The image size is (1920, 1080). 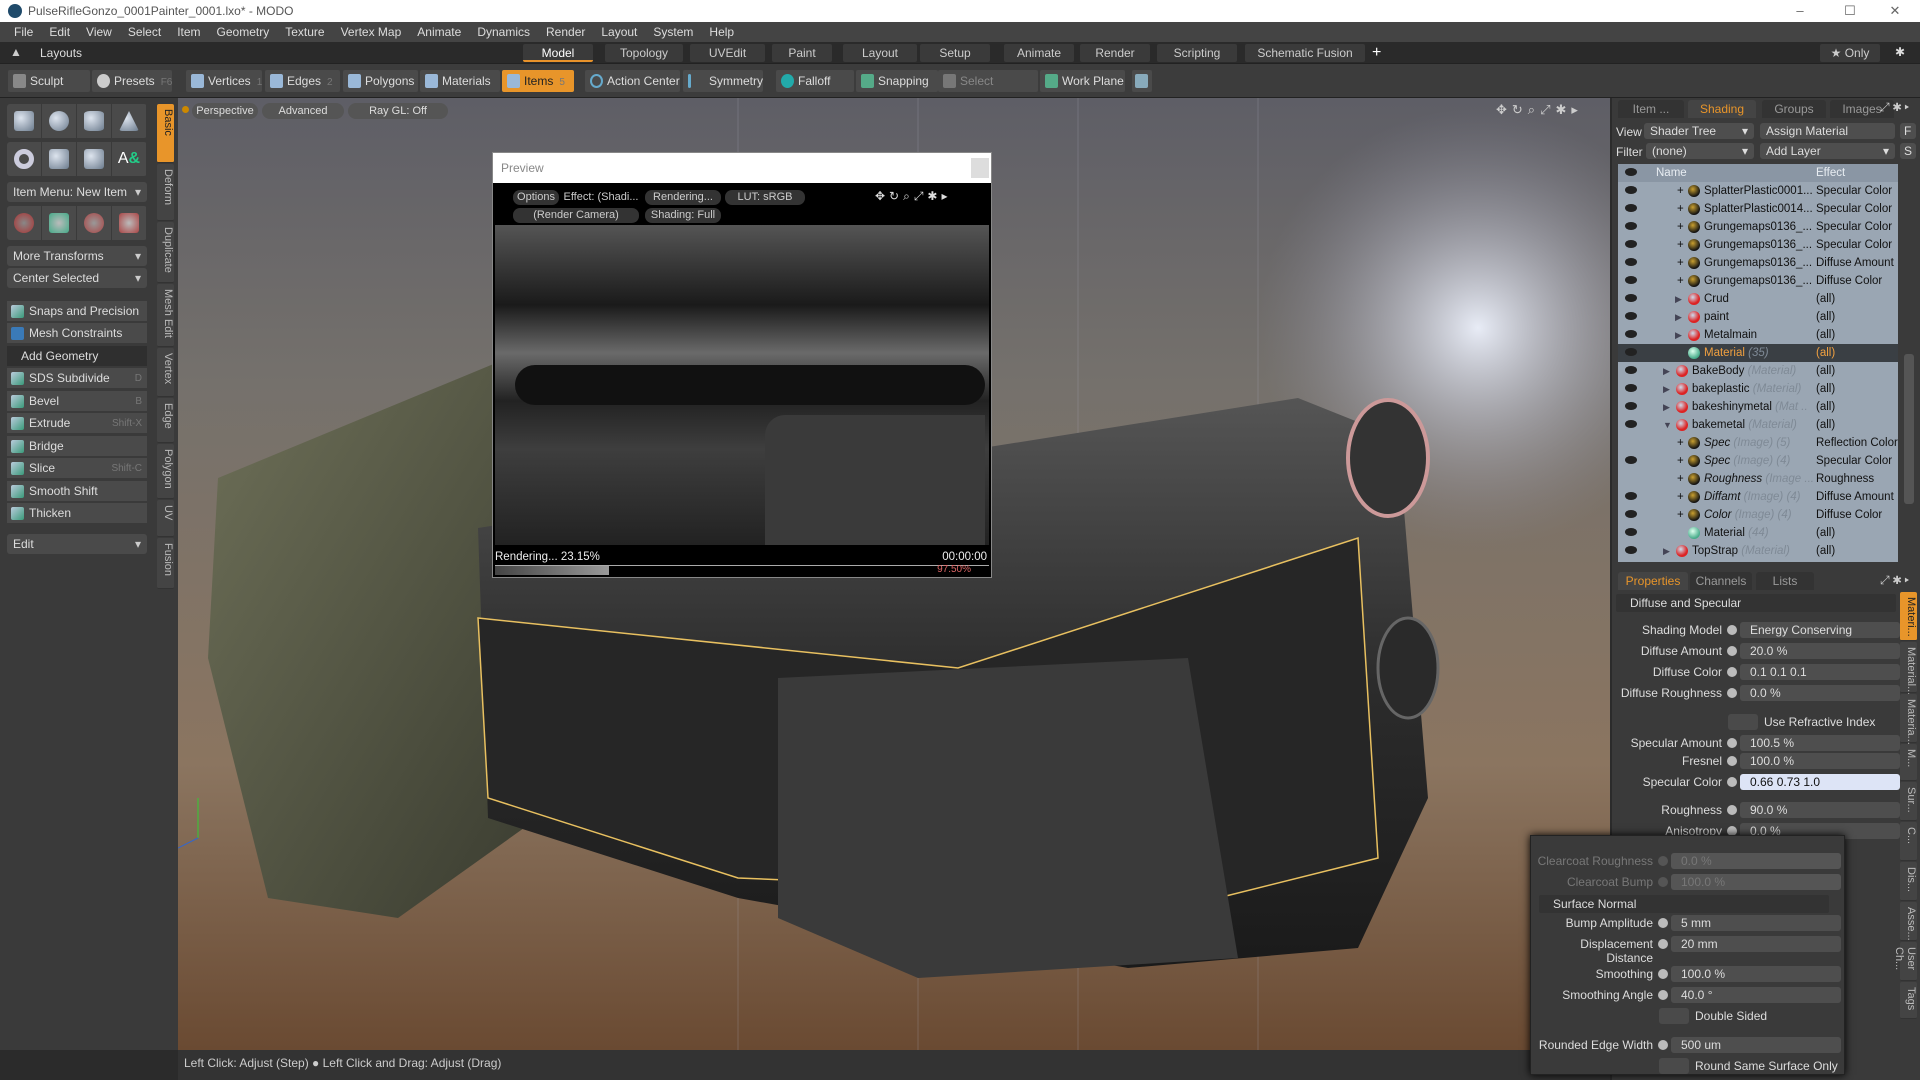 What do you see at coordinates (1758, 263) in the screenshot?
I see `shader-tree-row: + Grungemaps0136_... Diffuse Amount` at bounding box center [1758, 263].